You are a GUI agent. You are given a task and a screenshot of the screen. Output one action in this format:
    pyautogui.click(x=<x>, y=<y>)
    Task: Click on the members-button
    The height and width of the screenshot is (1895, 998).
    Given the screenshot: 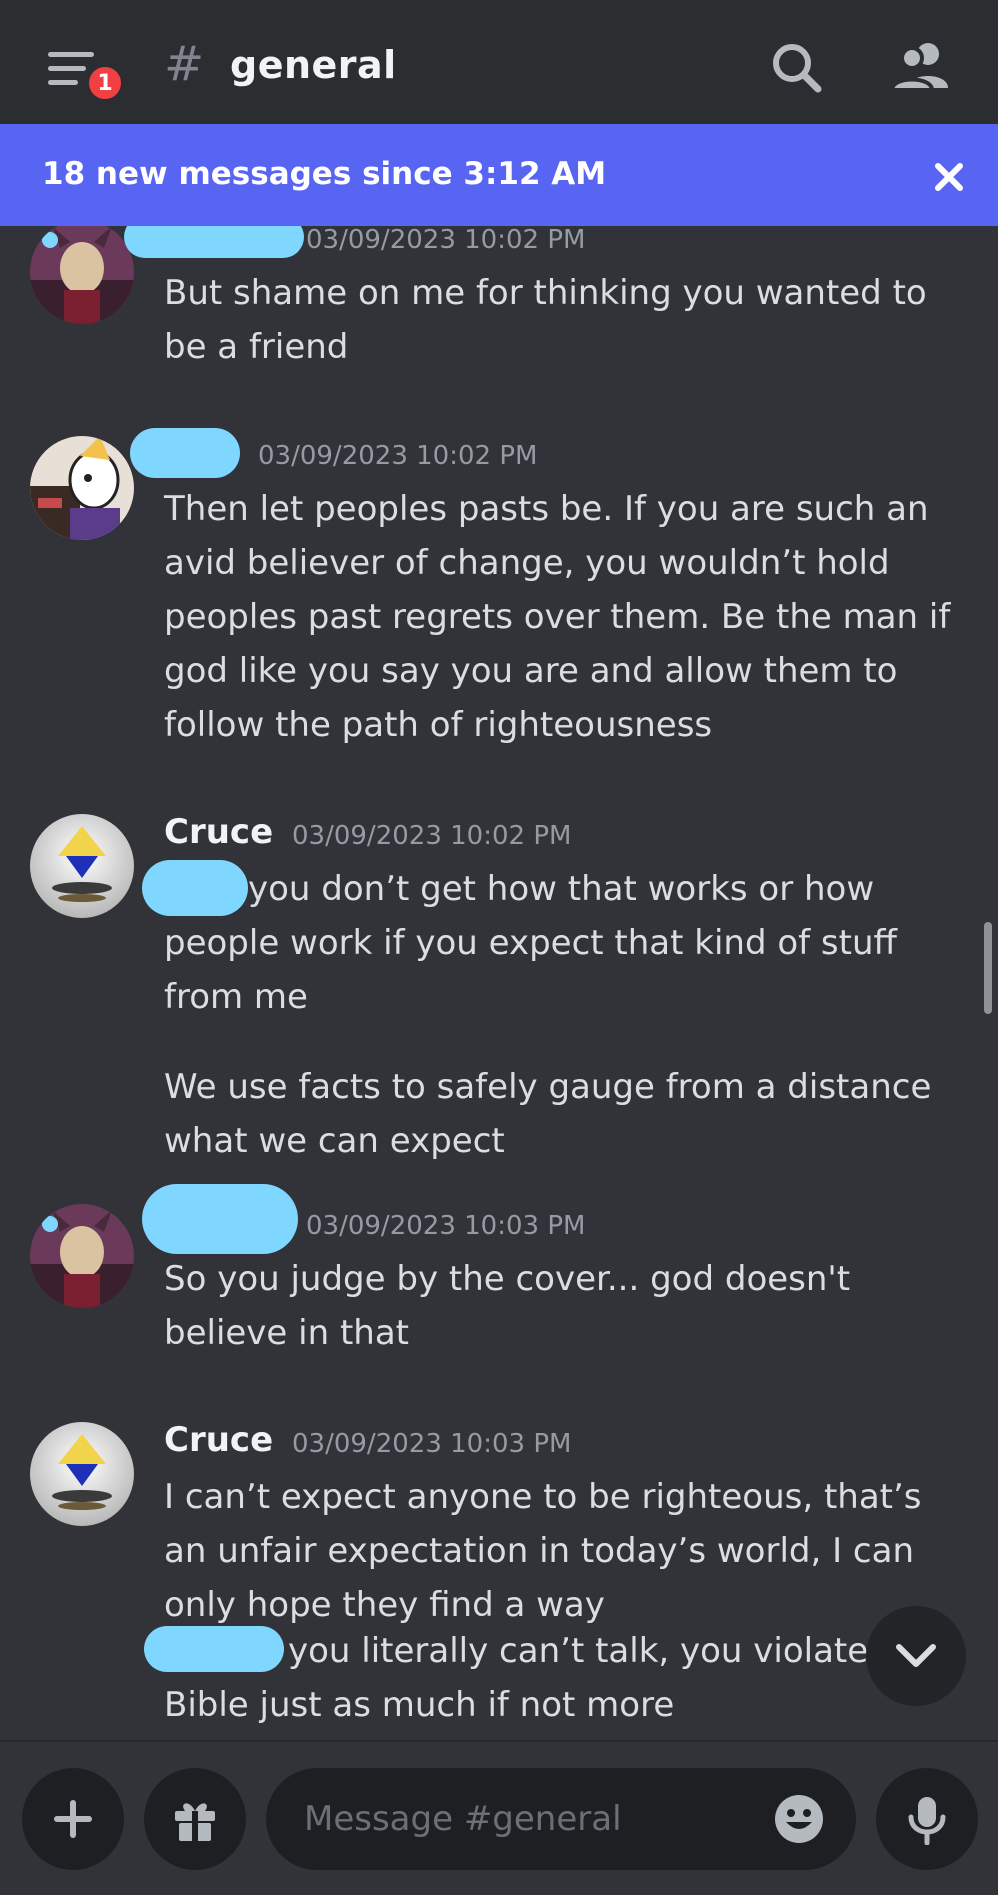 What is the action you would take?
    pyautogui.click(x=923, y=68)
    